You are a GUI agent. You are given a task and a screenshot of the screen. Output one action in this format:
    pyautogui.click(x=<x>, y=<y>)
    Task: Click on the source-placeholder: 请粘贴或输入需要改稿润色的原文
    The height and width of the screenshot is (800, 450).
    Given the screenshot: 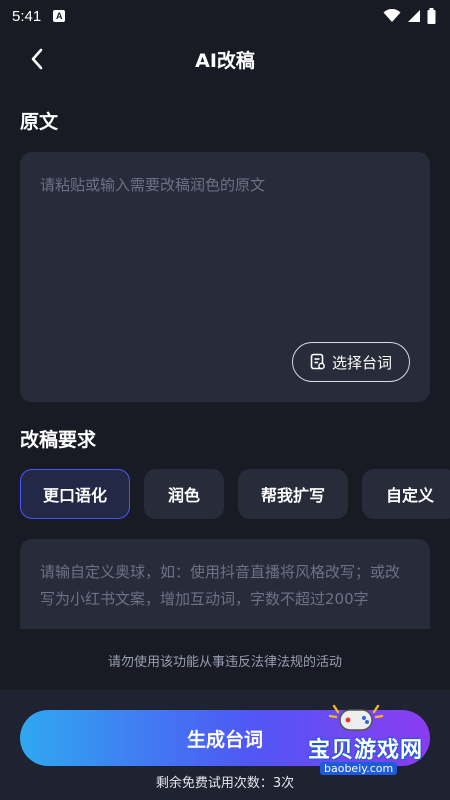 What is the action you would take?
    pyautogui.click(x=153, y=185)
    